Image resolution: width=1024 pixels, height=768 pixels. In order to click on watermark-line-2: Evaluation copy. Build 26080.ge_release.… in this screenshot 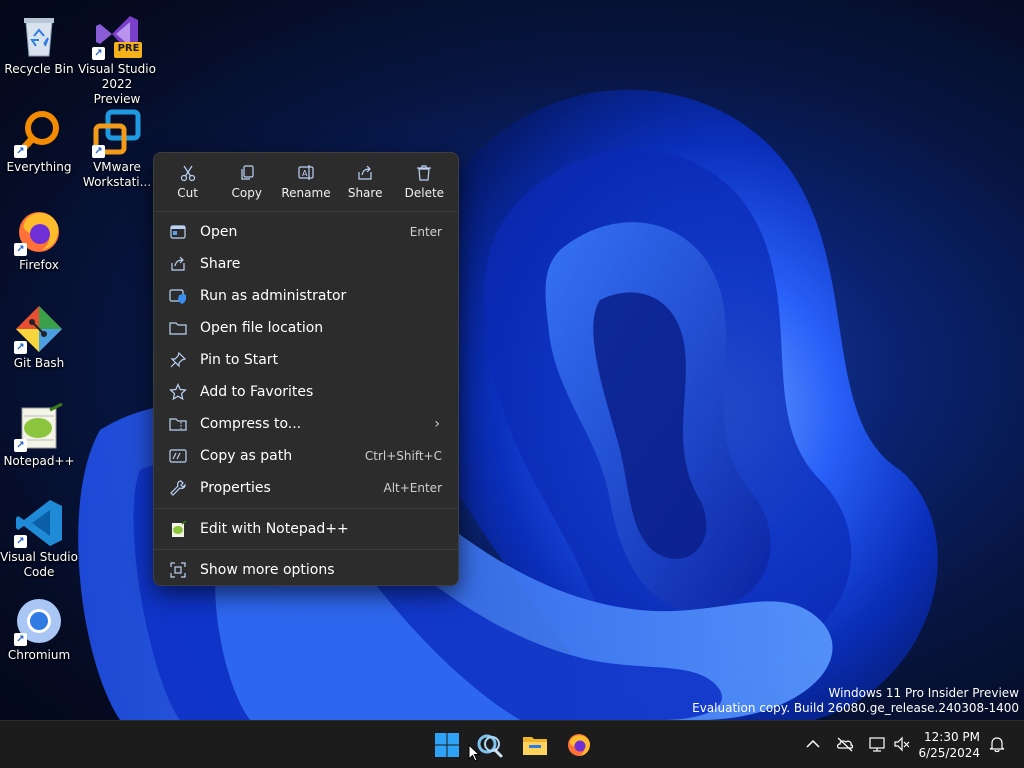, I will do `click(855, 708)`.